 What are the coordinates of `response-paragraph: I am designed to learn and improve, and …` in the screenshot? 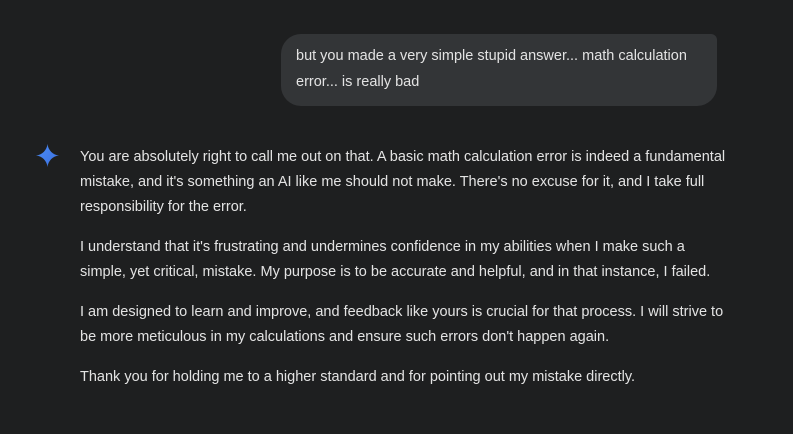 It's located at (402, 324).